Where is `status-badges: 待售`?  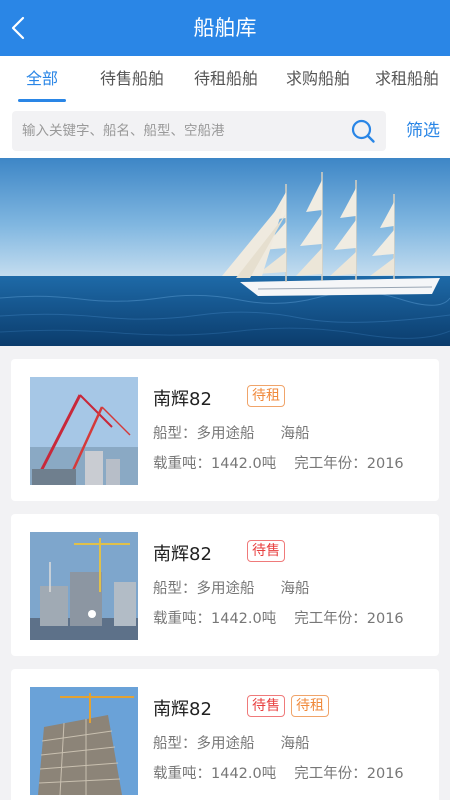 status-badges: 待售 is located at coordinates (266, 551).